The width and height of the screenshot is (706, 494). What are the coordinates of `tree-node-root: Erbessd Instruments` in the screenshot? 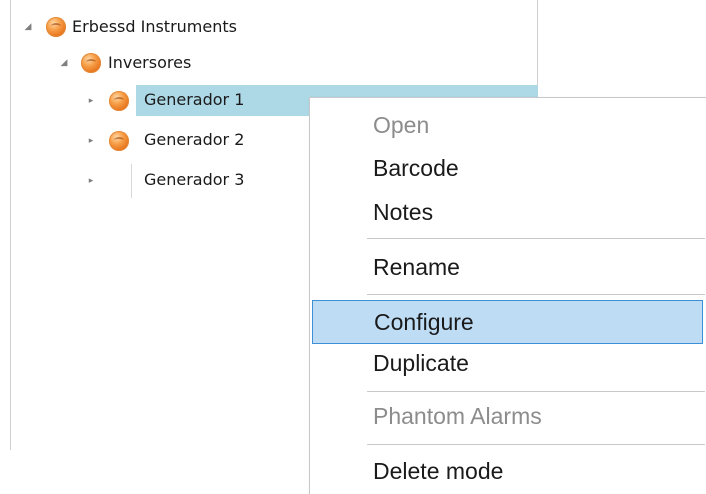 It's located at (154, 27).